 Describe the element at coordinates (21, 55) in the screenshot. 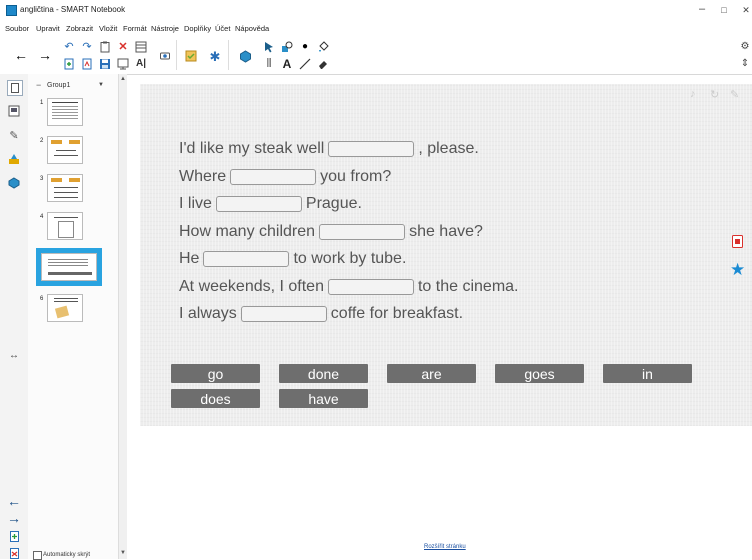

I see `previous-page-icon: ←` at that location.